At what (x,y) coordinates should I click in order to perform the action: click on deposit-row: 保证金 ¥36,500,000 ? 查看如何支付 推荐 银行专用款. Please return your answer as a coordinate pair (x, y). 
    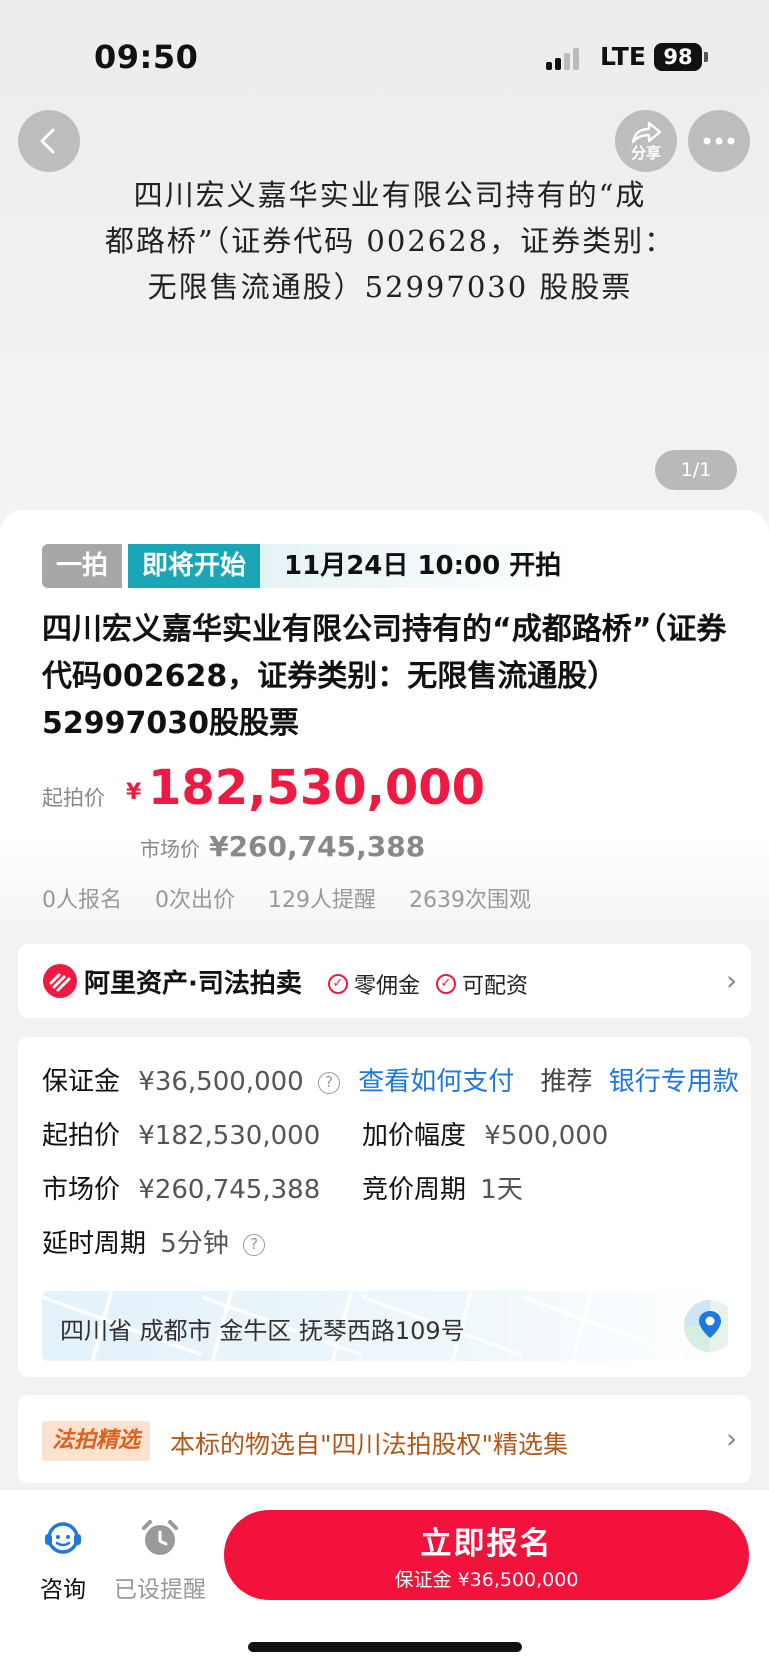
    Looking at the image, I should click on (390, 1079).